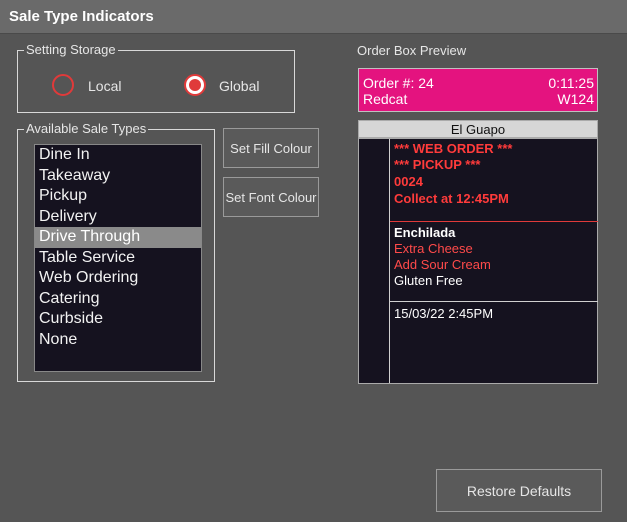 Image resolution: width=627 pixels, height=522 pixels. I want to click on ticket-modifier-1: Extra Cheese, so click(433, 248).